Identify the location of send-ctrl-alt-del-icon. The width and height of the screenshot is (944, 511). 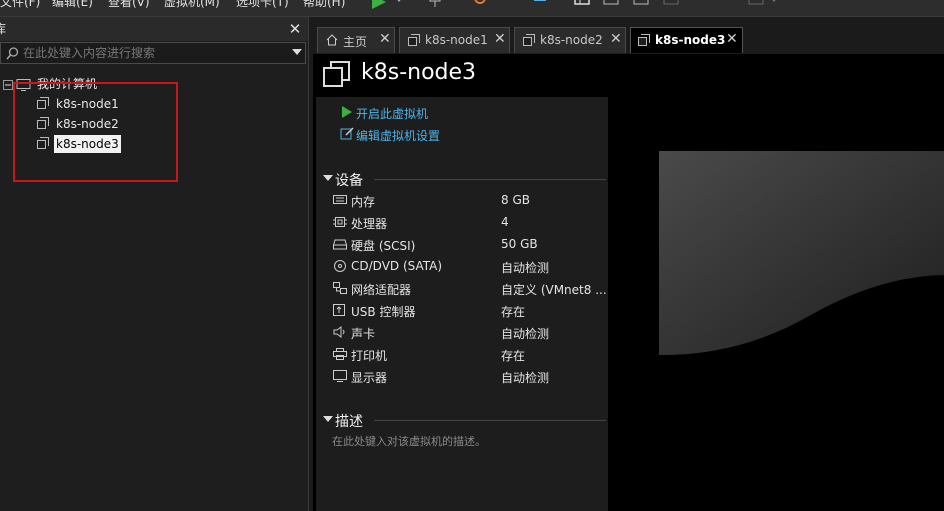
(436, 5).